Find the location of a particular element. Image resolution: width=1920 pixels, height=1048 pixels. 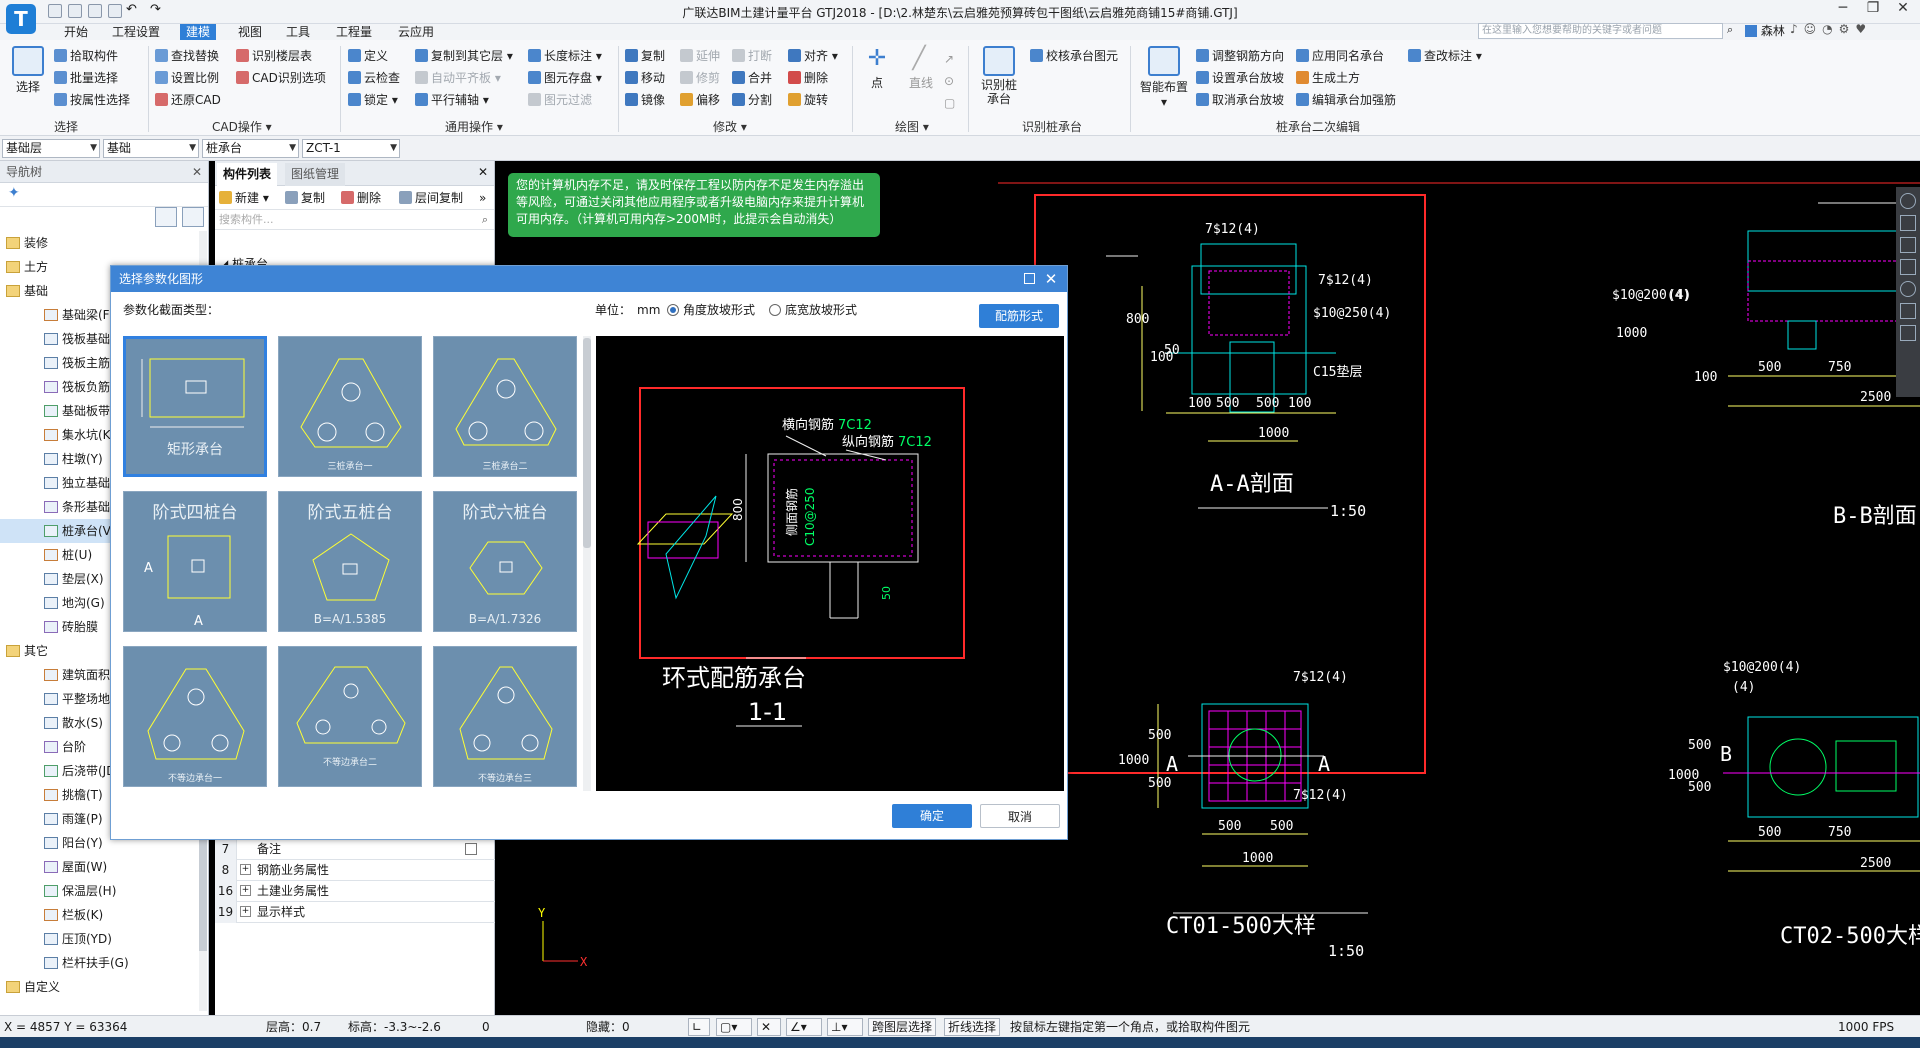

find-replace-button: 查找替换 is located at coordinates (187, 56).